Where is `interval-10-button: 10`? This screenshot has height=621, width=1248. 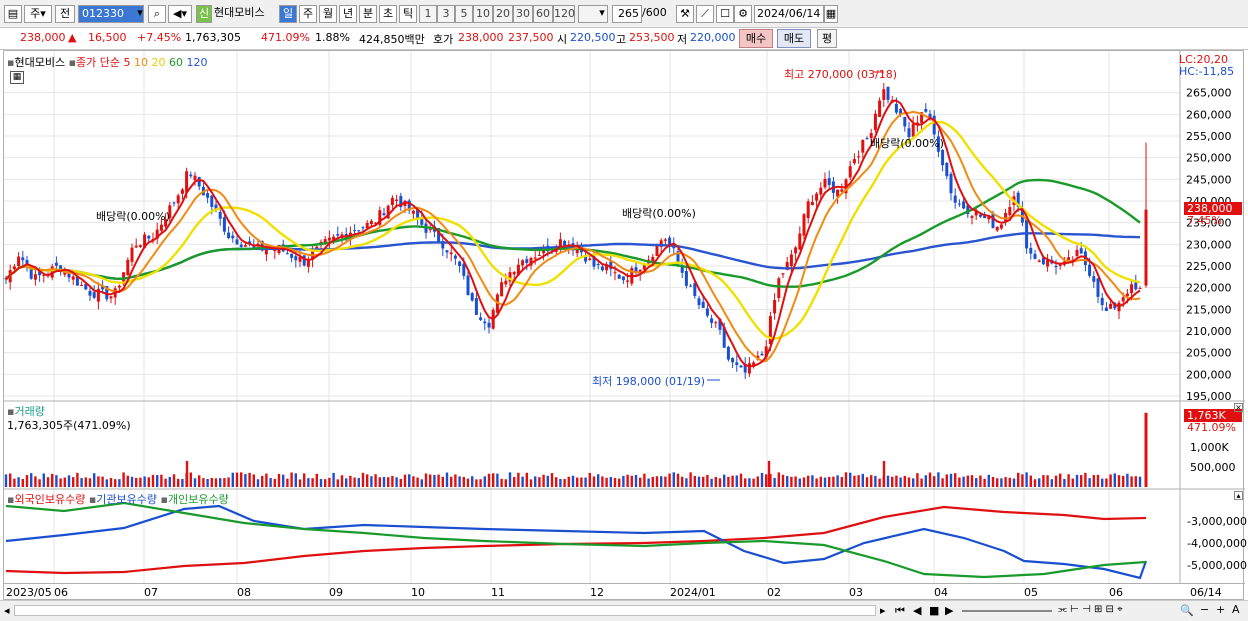 interval-10-button: 10 is located at coordinates (483, 14).